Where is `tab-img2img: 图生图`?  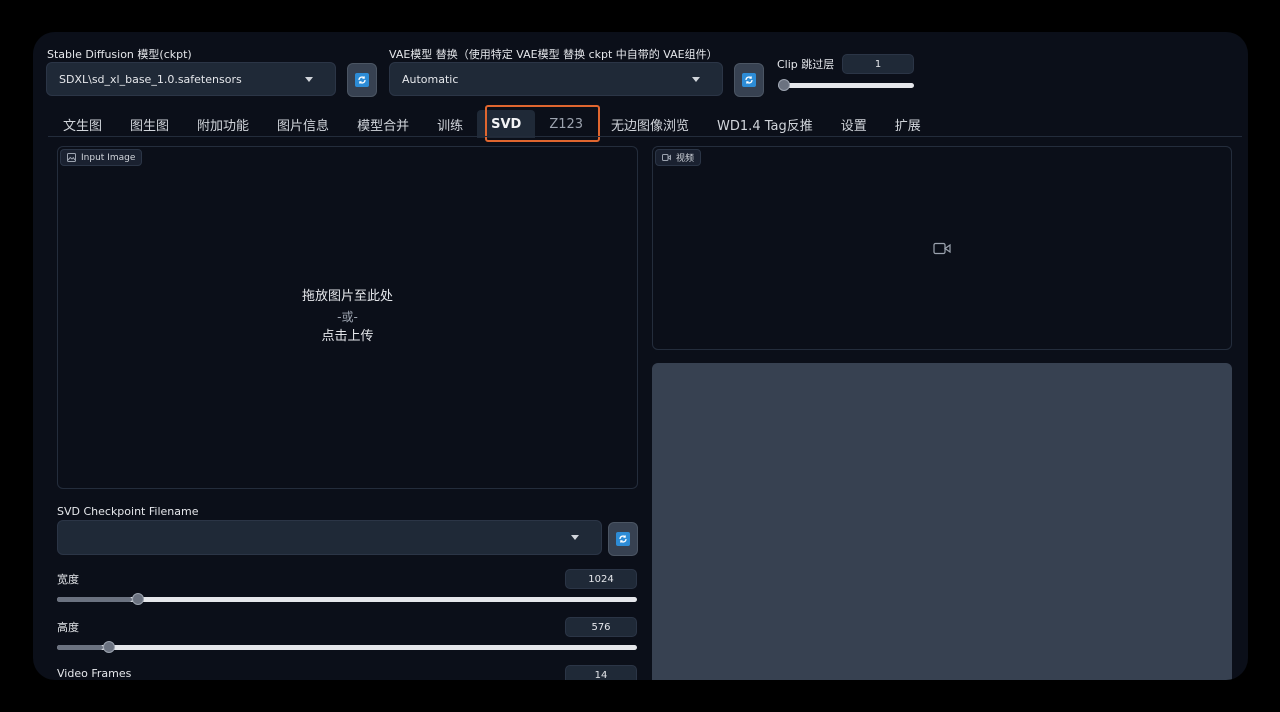 tab-img2img: 图生图 is located at coordinates (149, 124).